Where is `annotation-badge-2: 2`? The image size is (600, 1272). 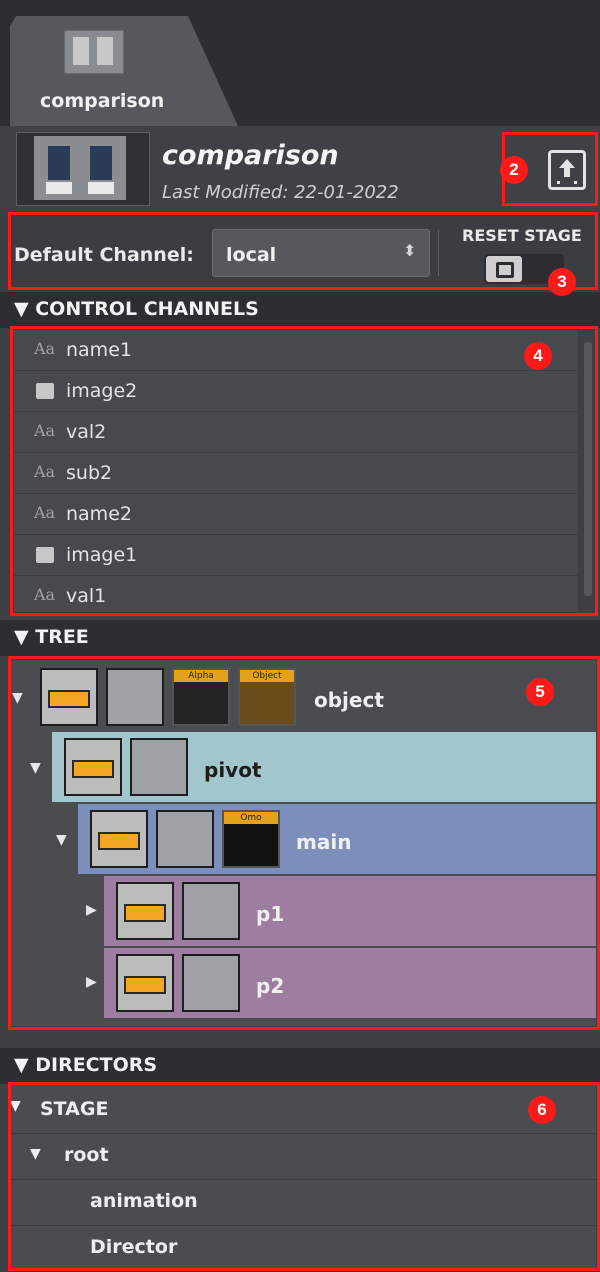
annotation-badge-2: 2 is located at coordinates (514, 170).